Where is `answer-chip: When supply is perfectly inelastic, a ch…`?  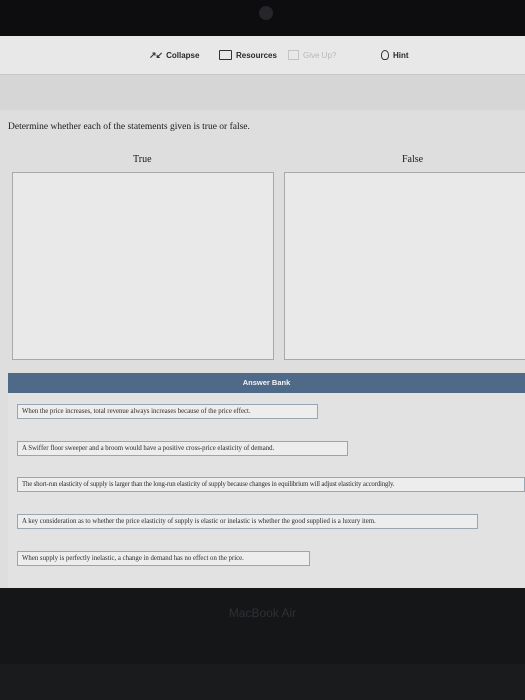
answer-chip: When supply is perfectly inelastic, a ch… is located at coordinates (163, 558).